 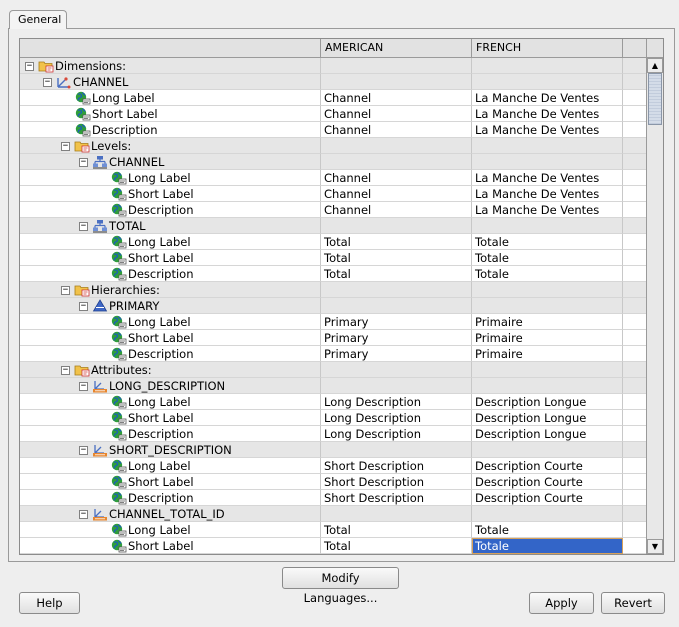 What do you see at coordinates (333, 242) in the screenshot?
I see `table-row: Long Label Total Totale` at bounding box center [333, 242].